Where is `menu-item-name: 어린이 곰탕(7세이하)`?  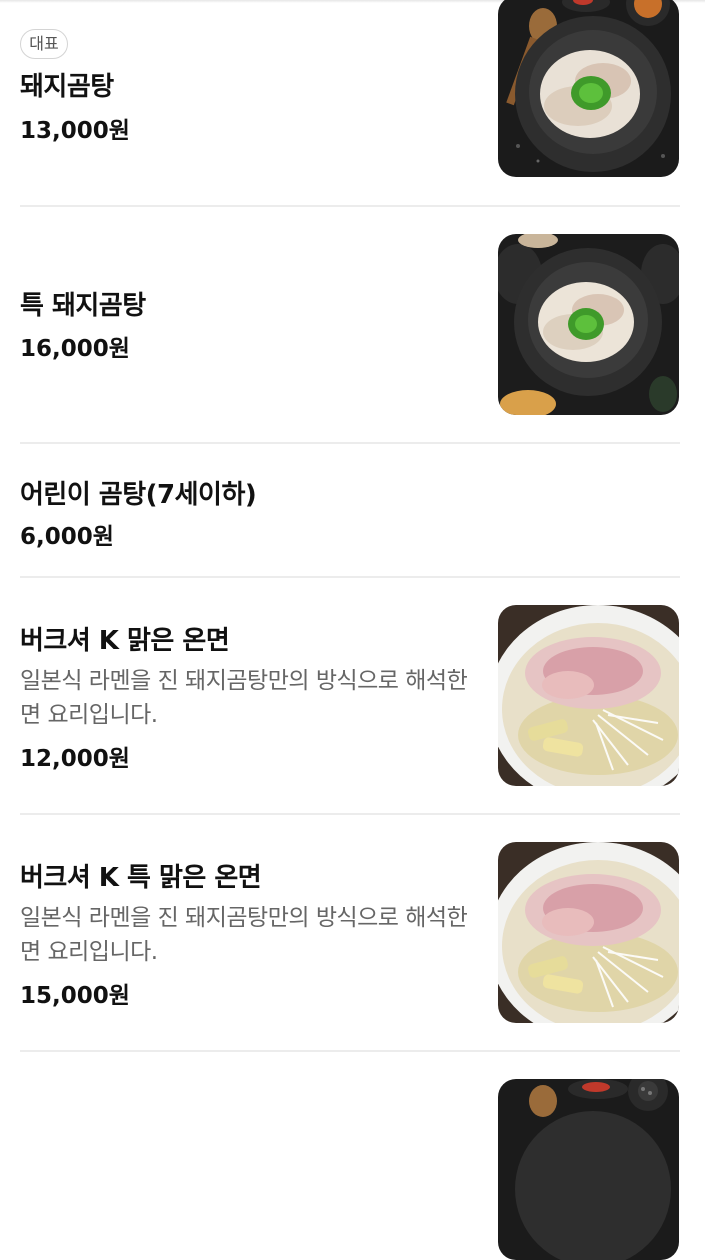 menu-item-name: 어린이 곰탕(7세이하) is located at coordinates (138, 495).